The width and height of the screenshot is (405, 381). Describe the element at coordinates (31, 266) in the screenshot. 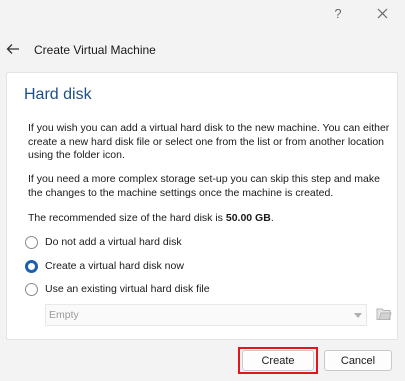

I see `radio-button-checked` at that location.